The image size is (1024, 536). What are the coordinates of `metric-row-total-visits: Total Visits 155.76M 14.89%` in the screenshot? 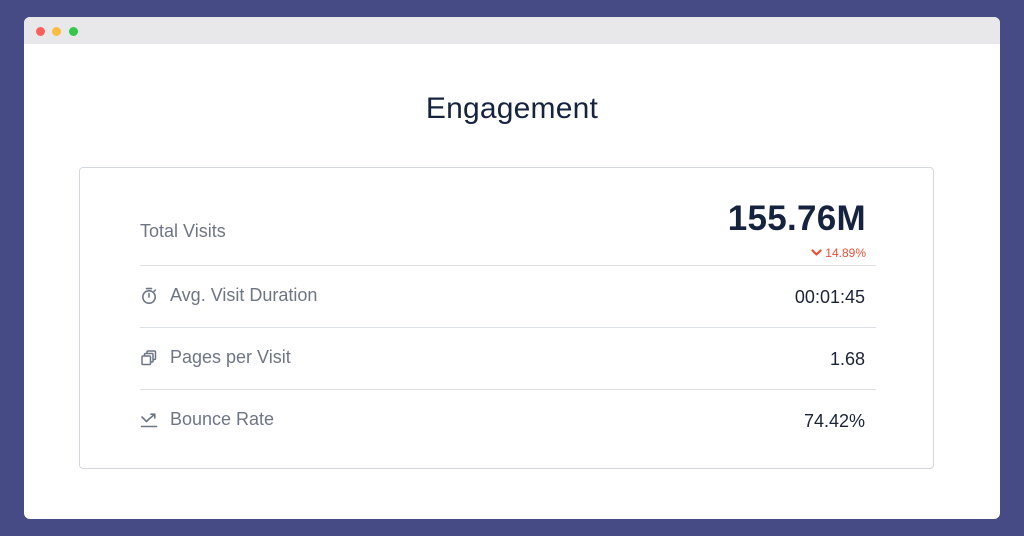 It's located at (508, 231).